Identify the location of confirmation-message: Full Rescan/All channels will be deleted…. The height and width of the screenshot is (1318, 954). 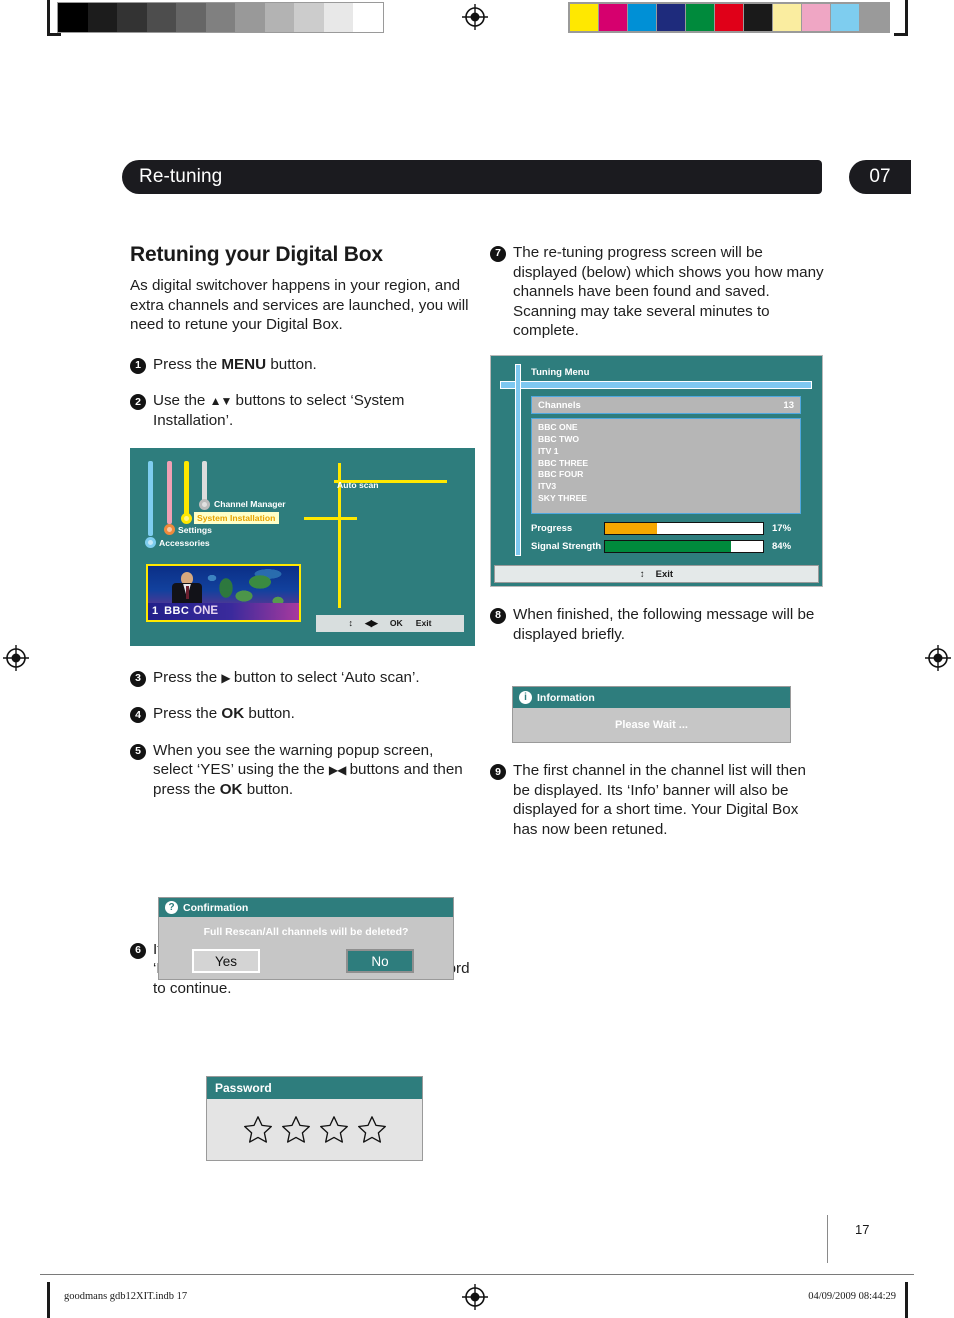
(306, 932).